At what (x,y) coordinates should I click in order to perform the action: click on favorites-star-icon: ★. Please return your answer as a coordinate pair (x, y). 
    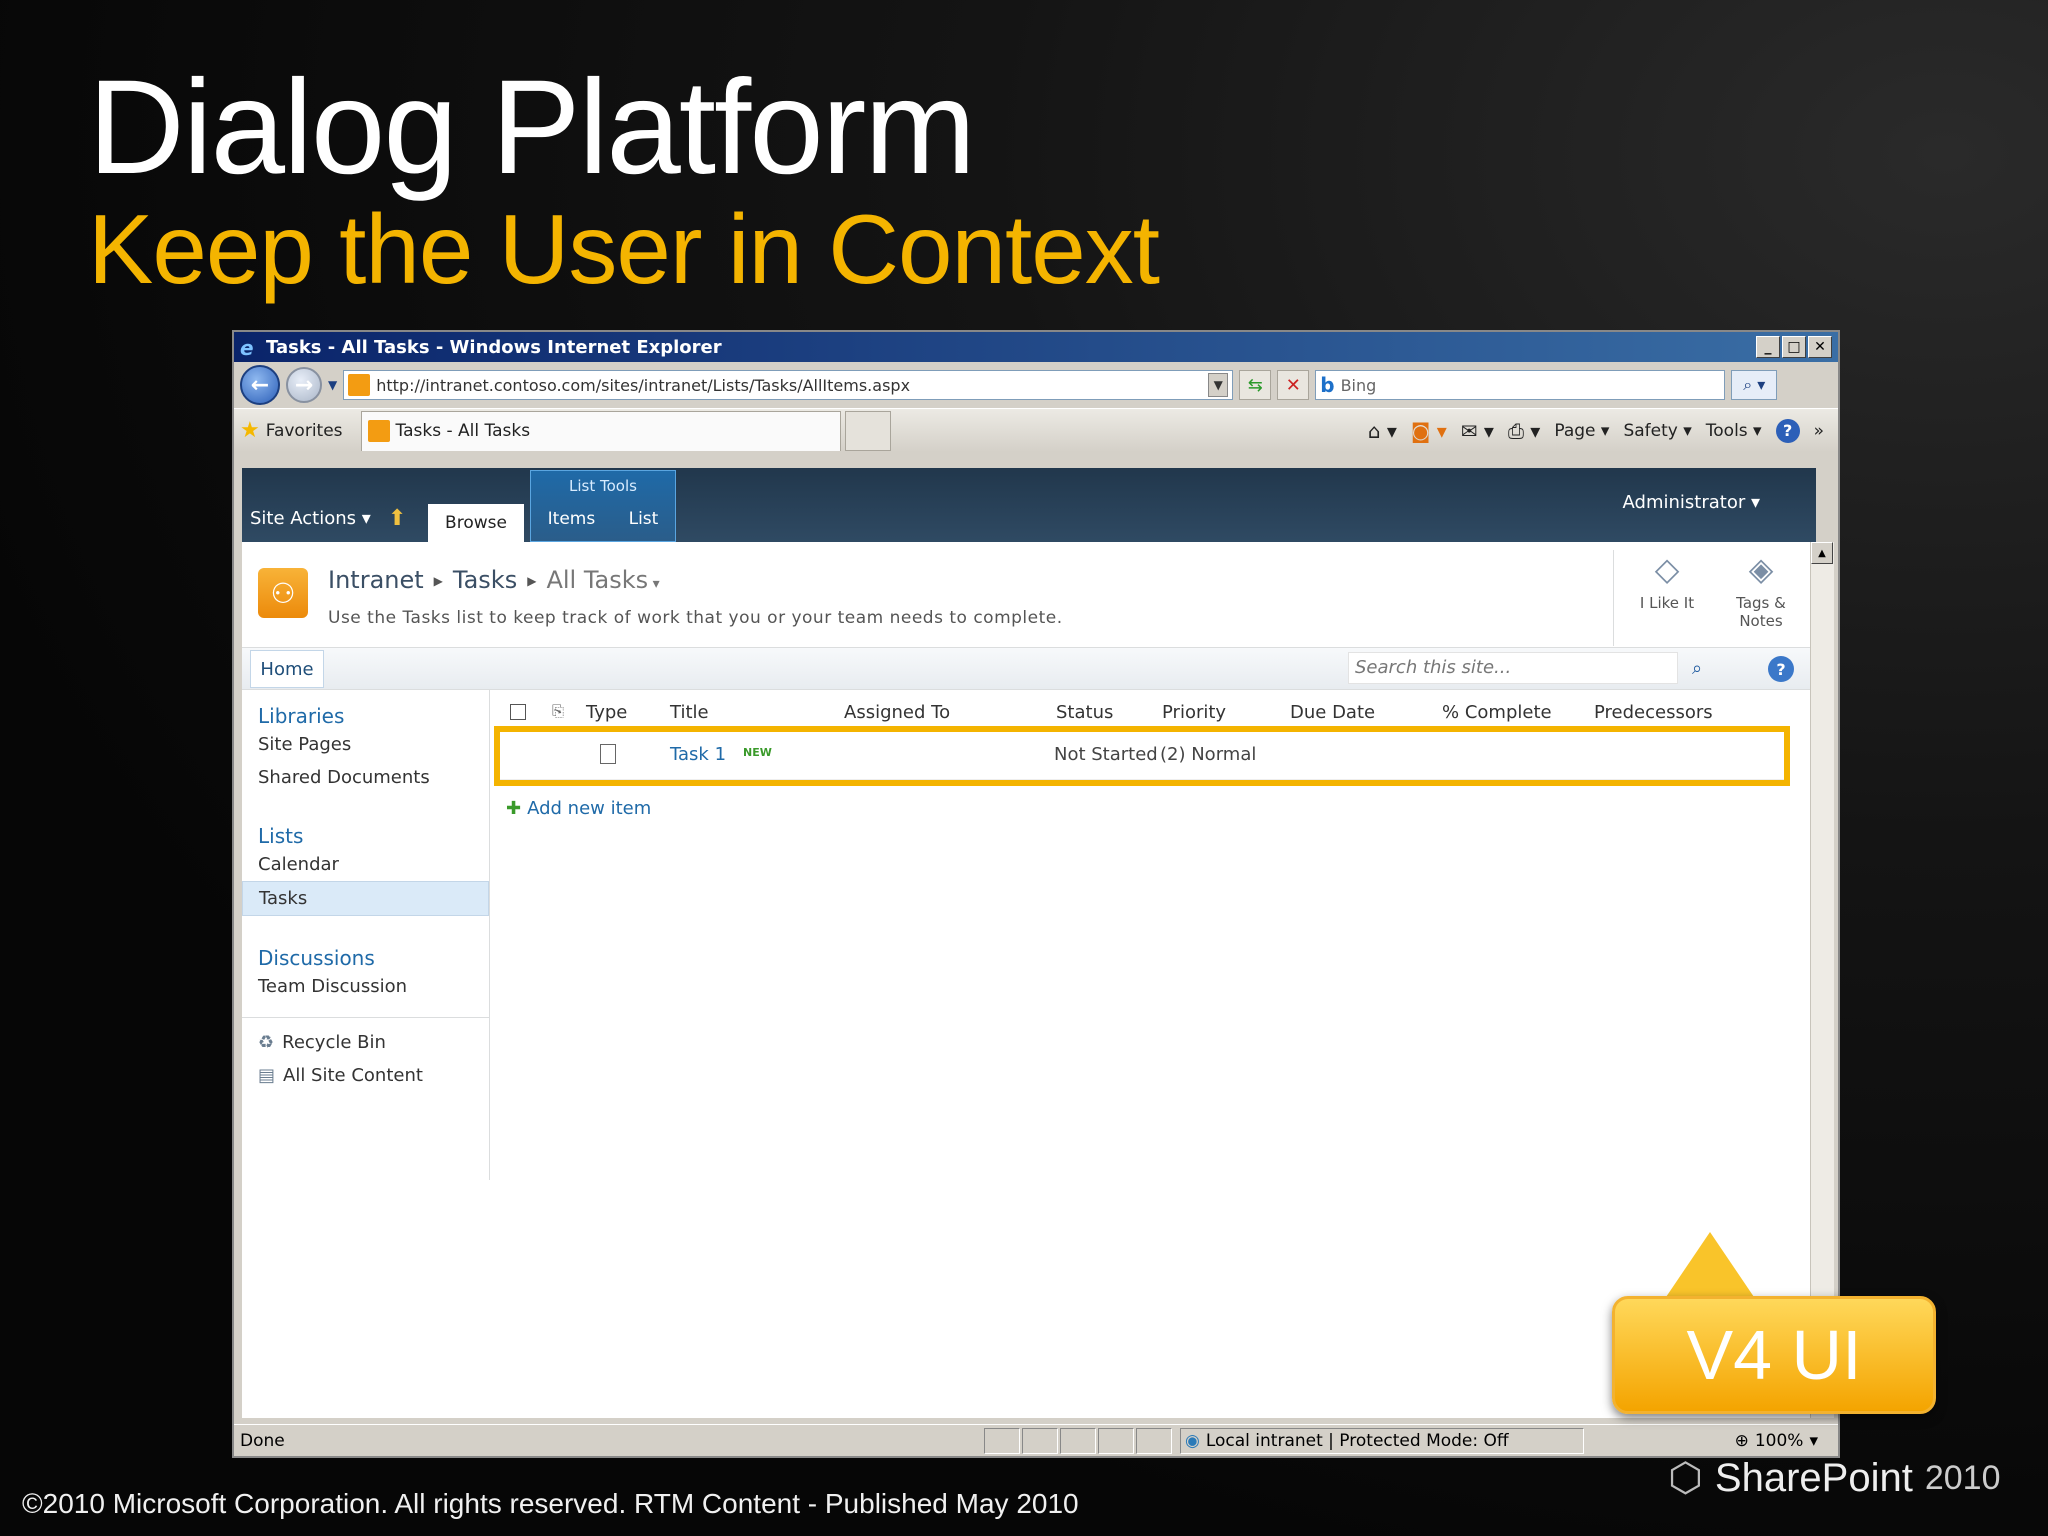
    Looking at the image, I should click on (250, 430).